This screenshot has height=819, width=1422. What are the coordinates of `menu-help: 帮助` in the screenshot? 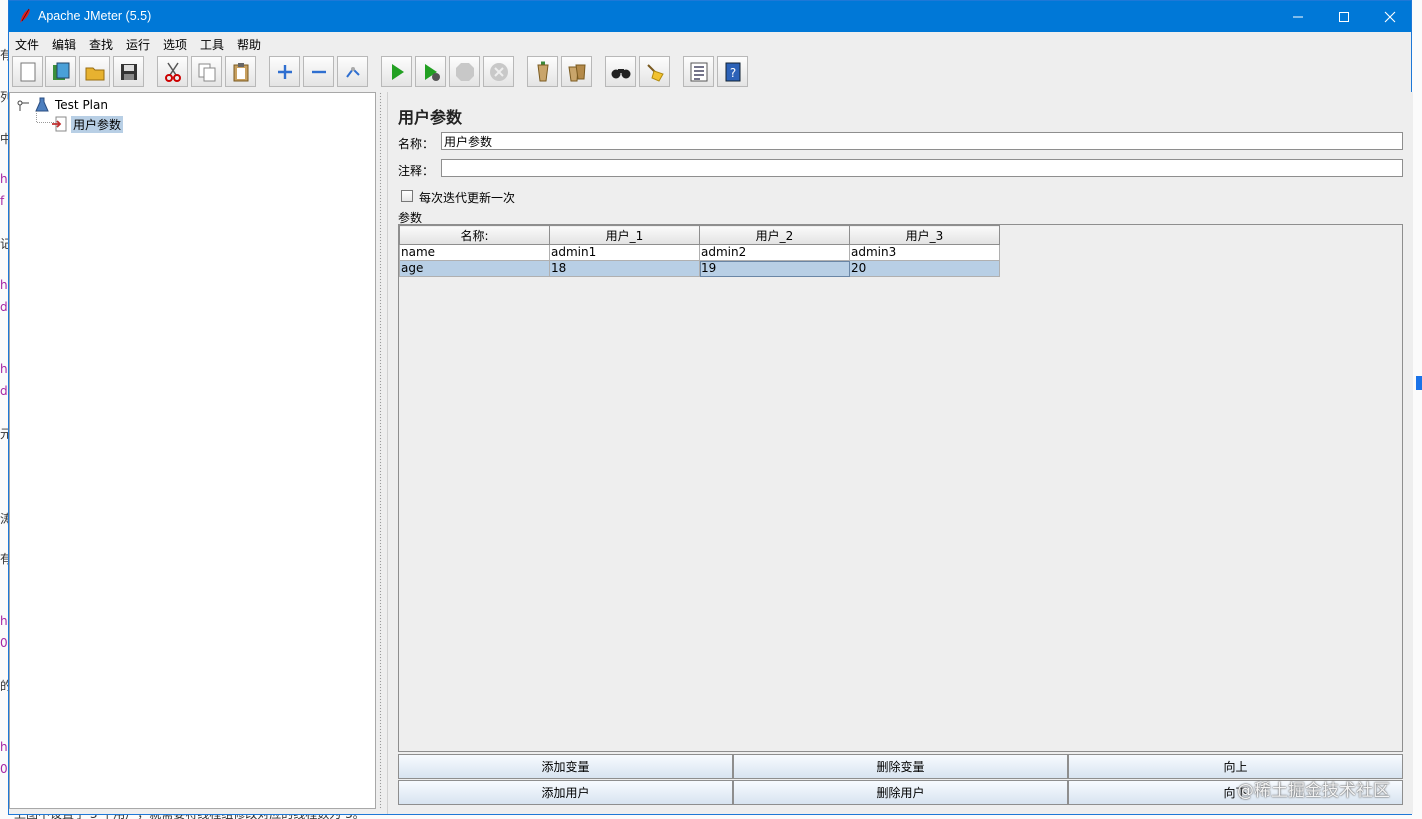 It's located at (249, 44).